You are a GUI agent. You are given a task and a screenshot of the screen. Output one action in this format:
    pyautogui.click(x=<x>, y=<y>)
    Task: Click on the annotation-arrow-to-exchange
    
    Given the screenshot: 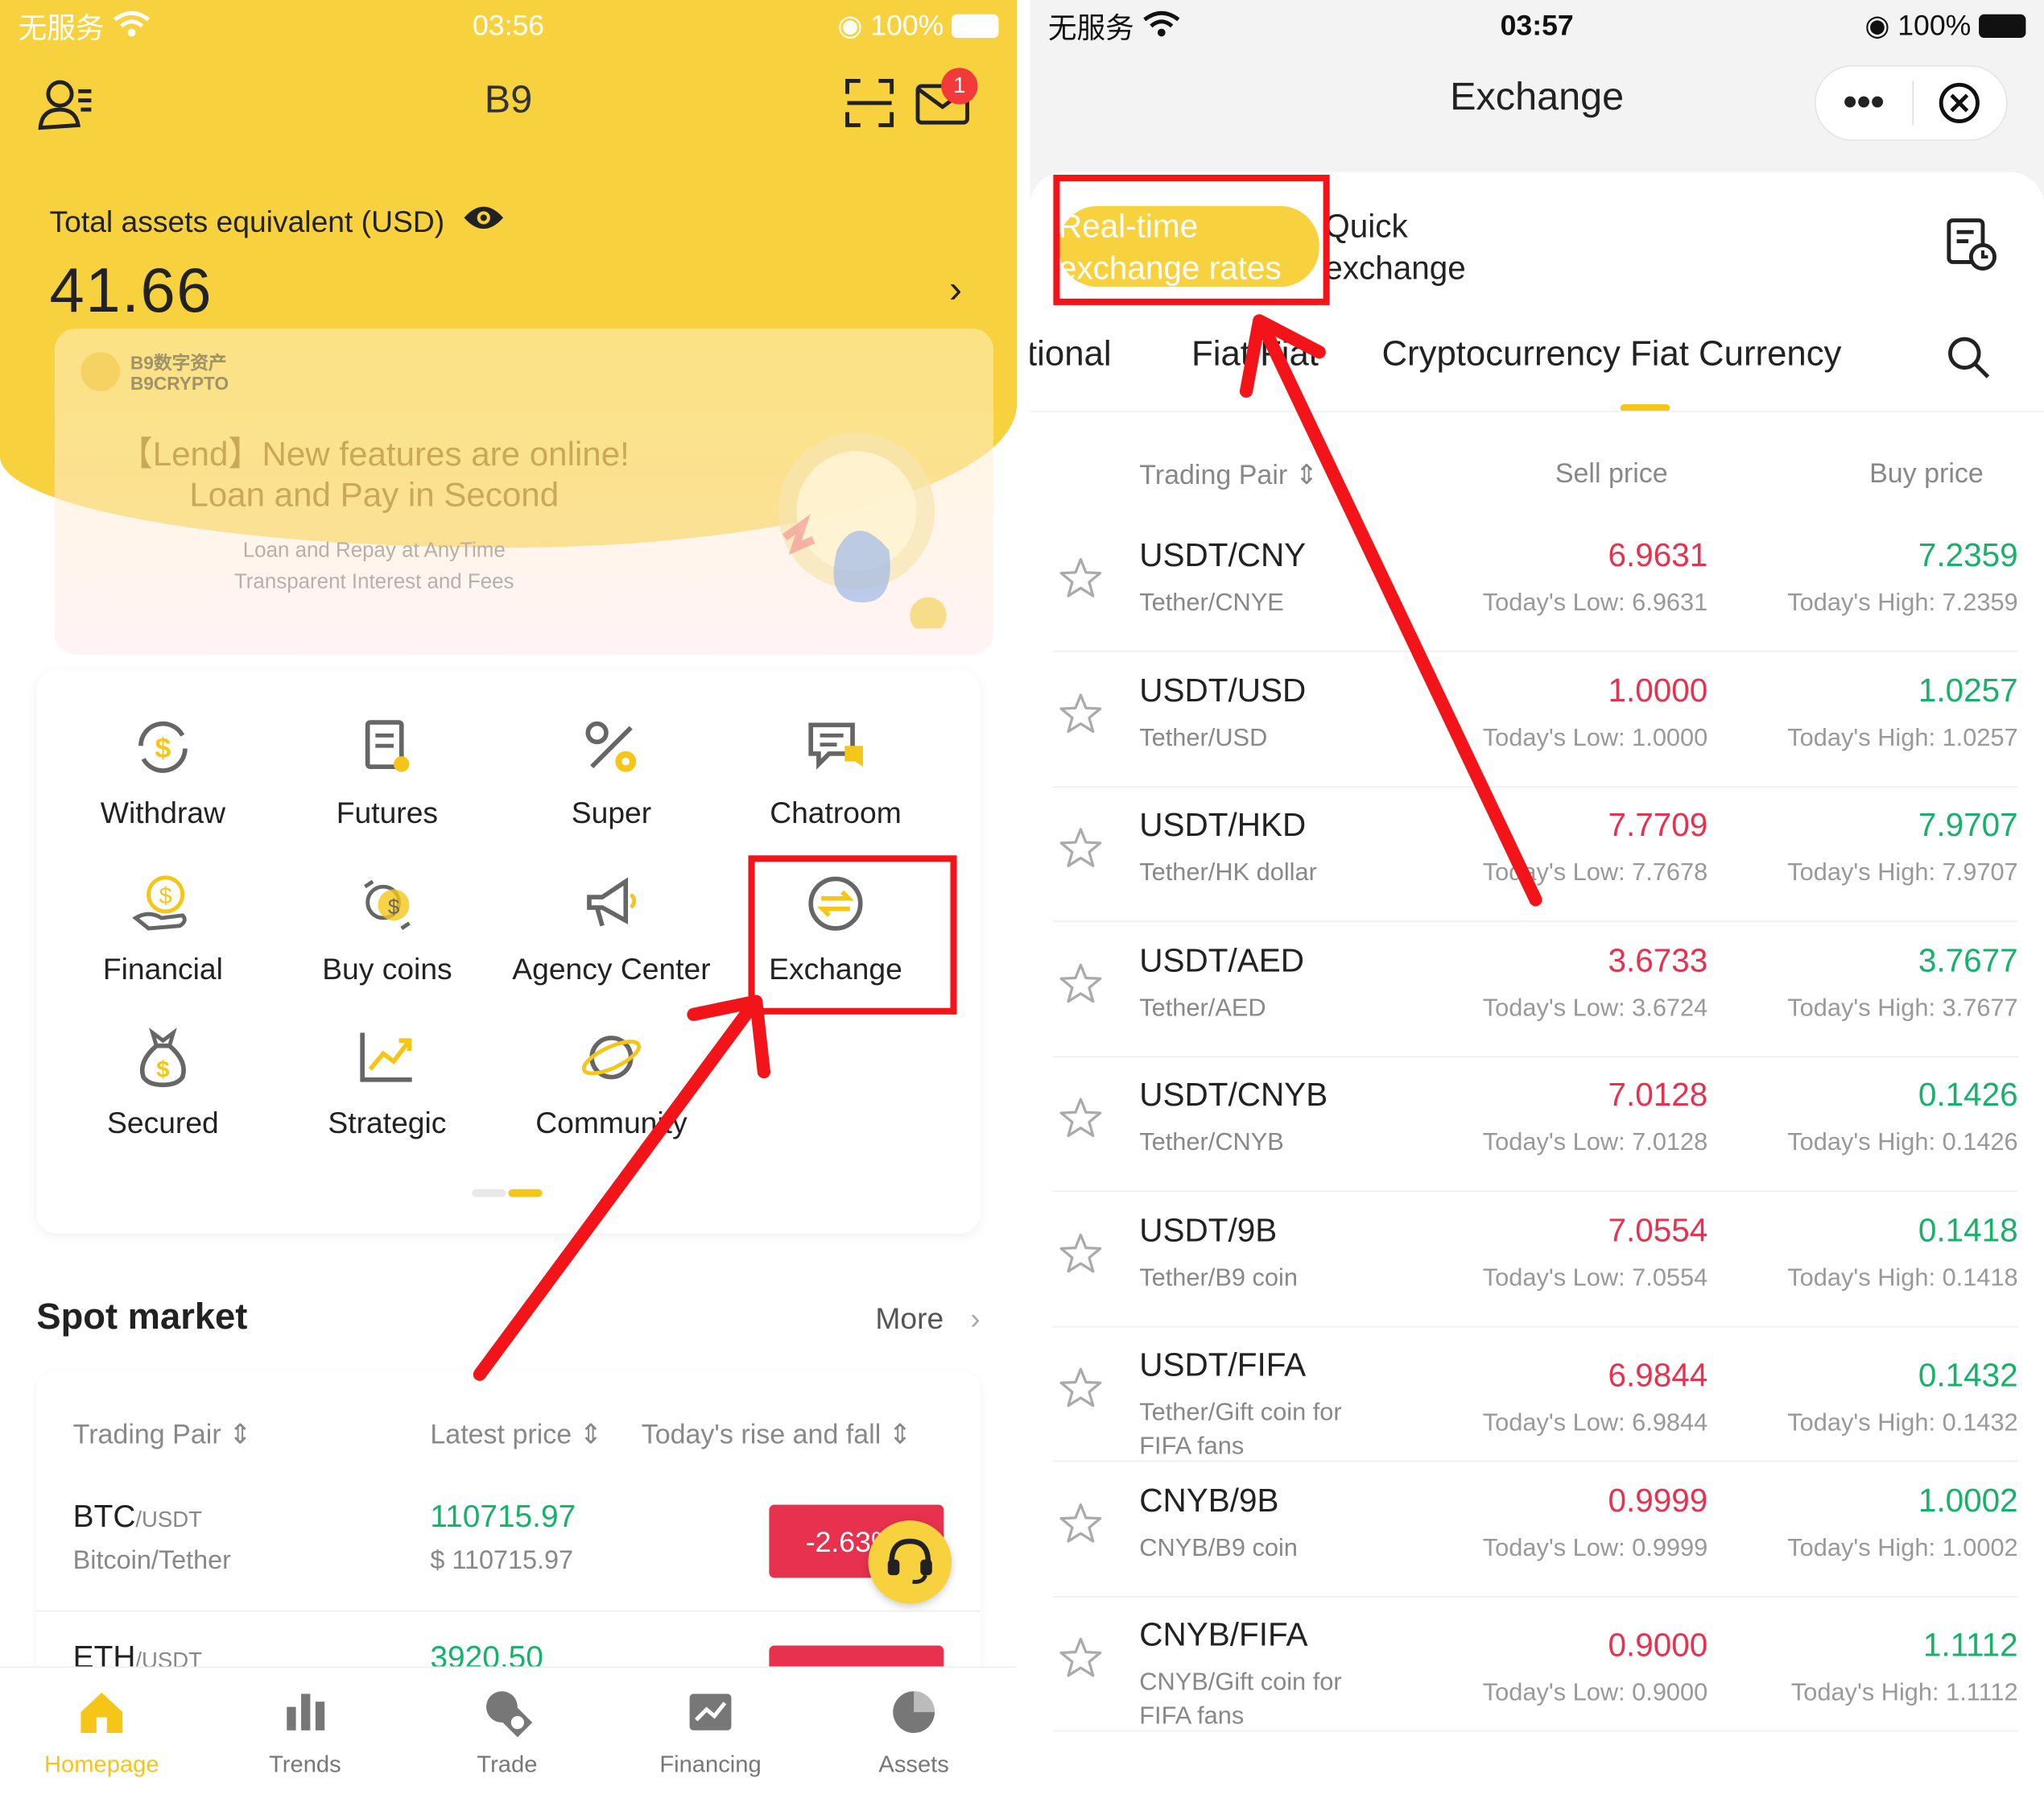 What is the action you would take?
    pyautogui.click(x=622, y=1187)
    